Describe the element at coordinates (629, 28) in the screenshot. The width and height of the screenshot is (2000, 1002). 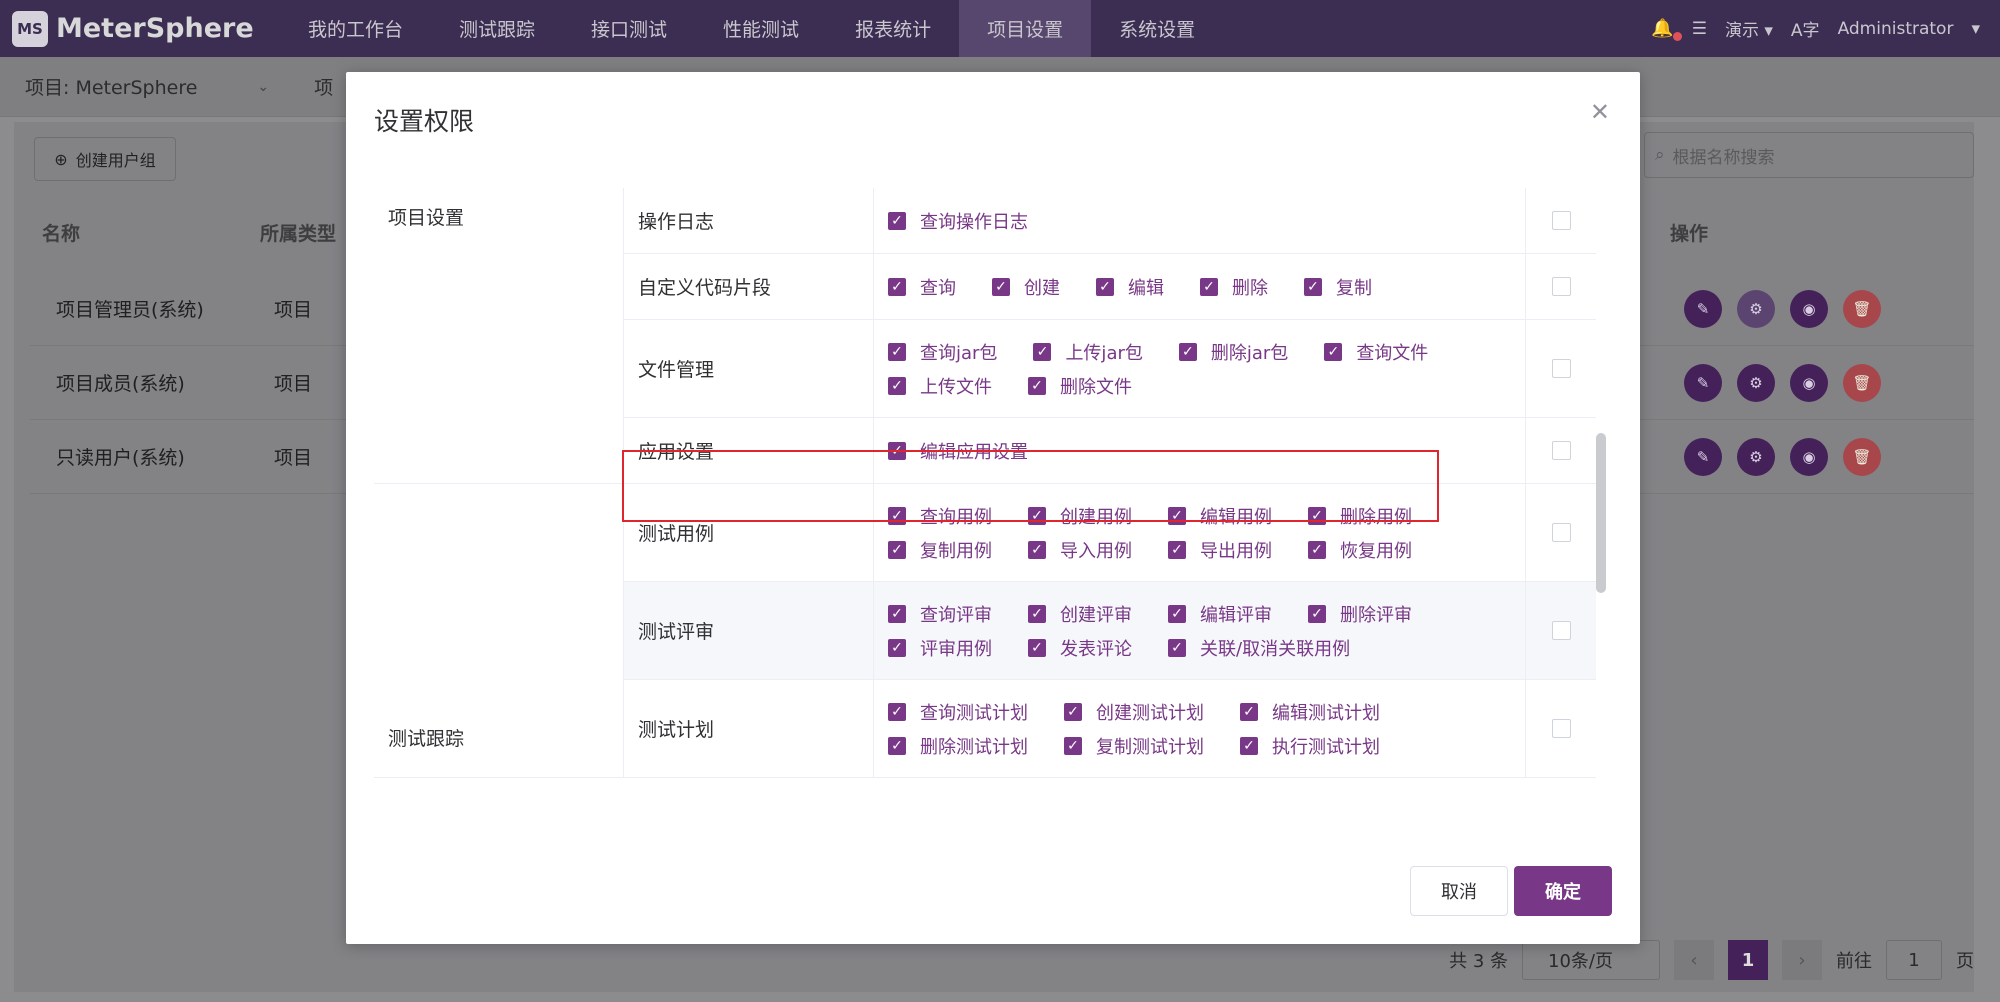
I see `nav-api-test: 接口测试` at that location.